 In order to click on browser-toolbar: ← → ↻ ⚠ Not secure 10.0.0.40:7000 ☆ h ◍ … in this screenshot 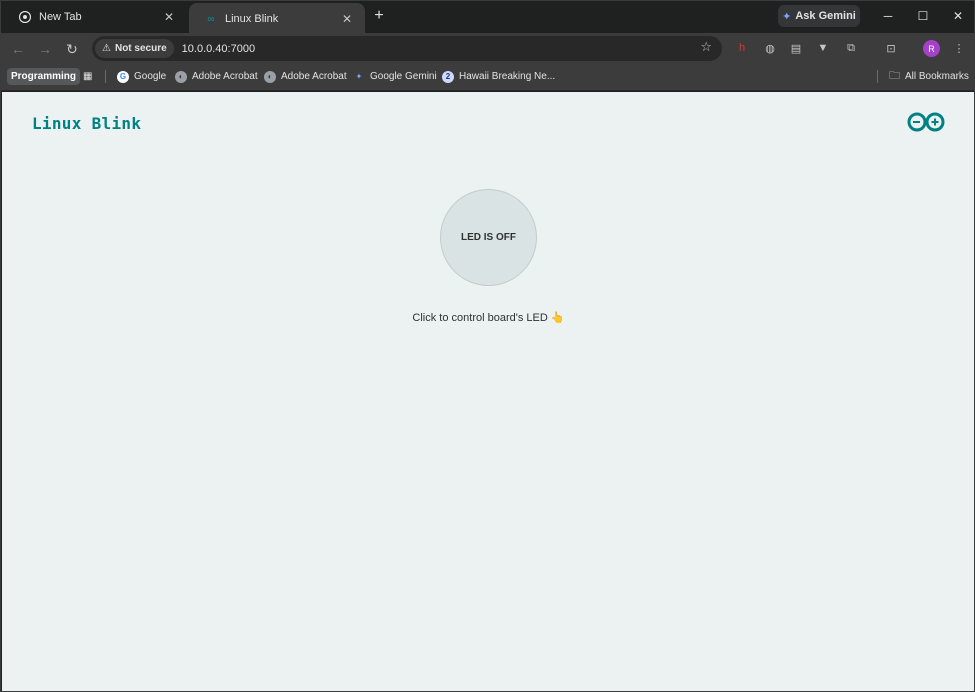, I will do `click(487, 48)`.